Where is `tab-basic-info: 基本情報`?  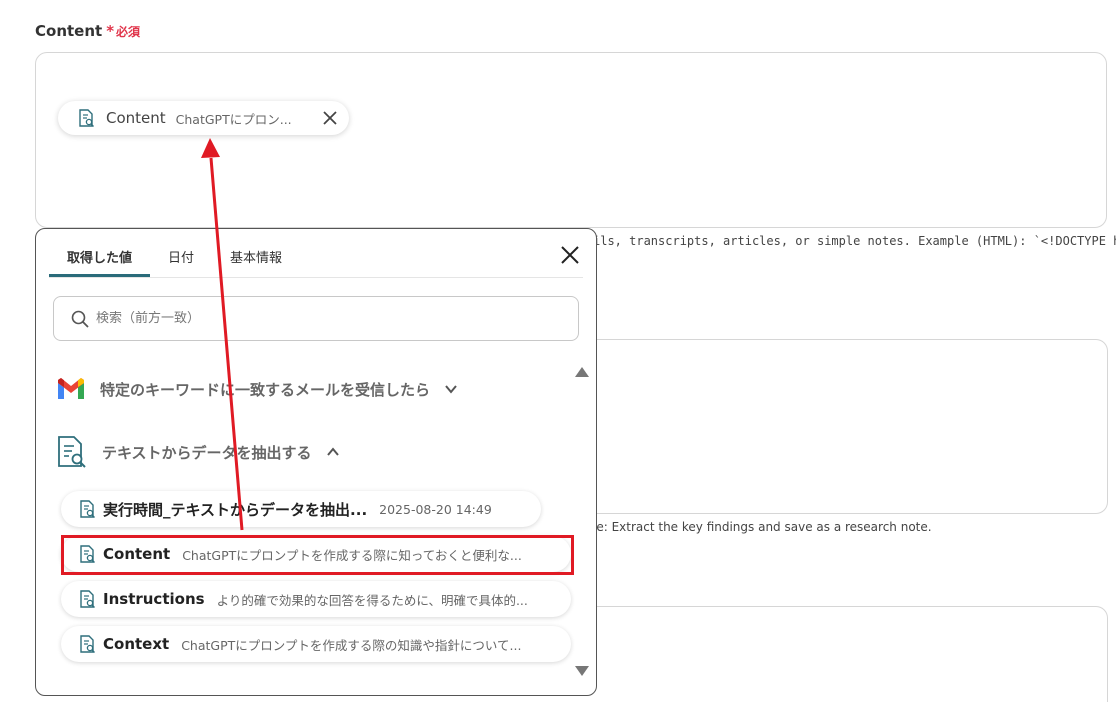
tab-basic-info: 基本情報 is located at coordinates (256, 258).